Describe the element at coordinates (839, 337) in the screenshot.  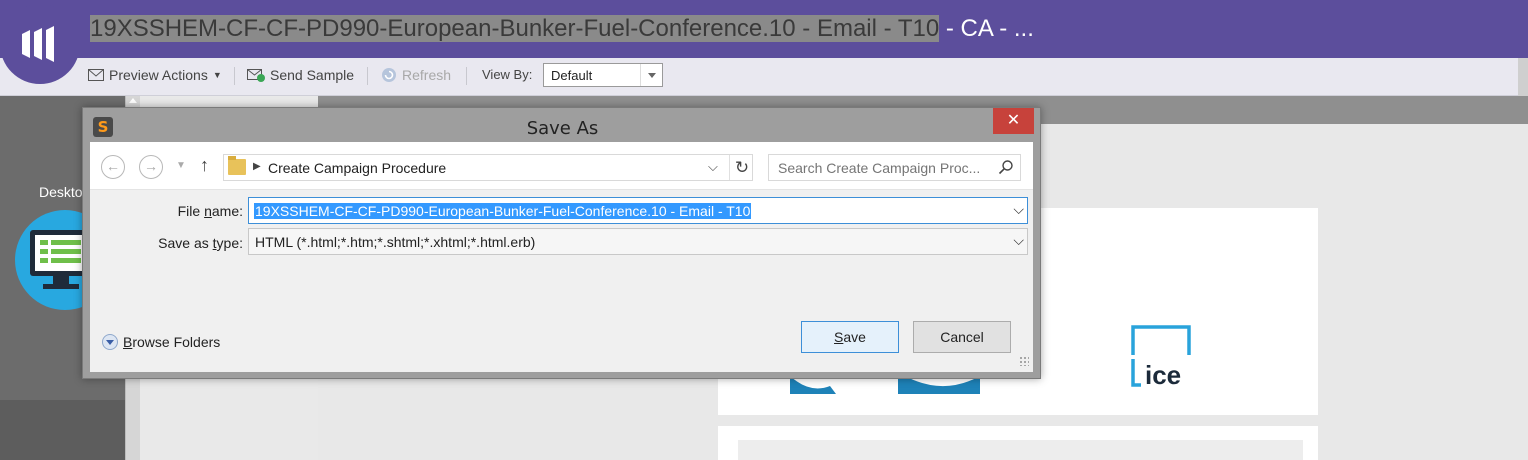
I see `save-button-accel: S` at that location.